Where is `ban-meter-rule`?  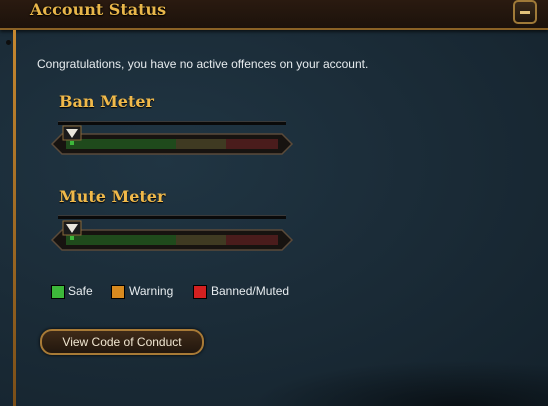
ban-meter-rule is located at coordinates (172, 123).